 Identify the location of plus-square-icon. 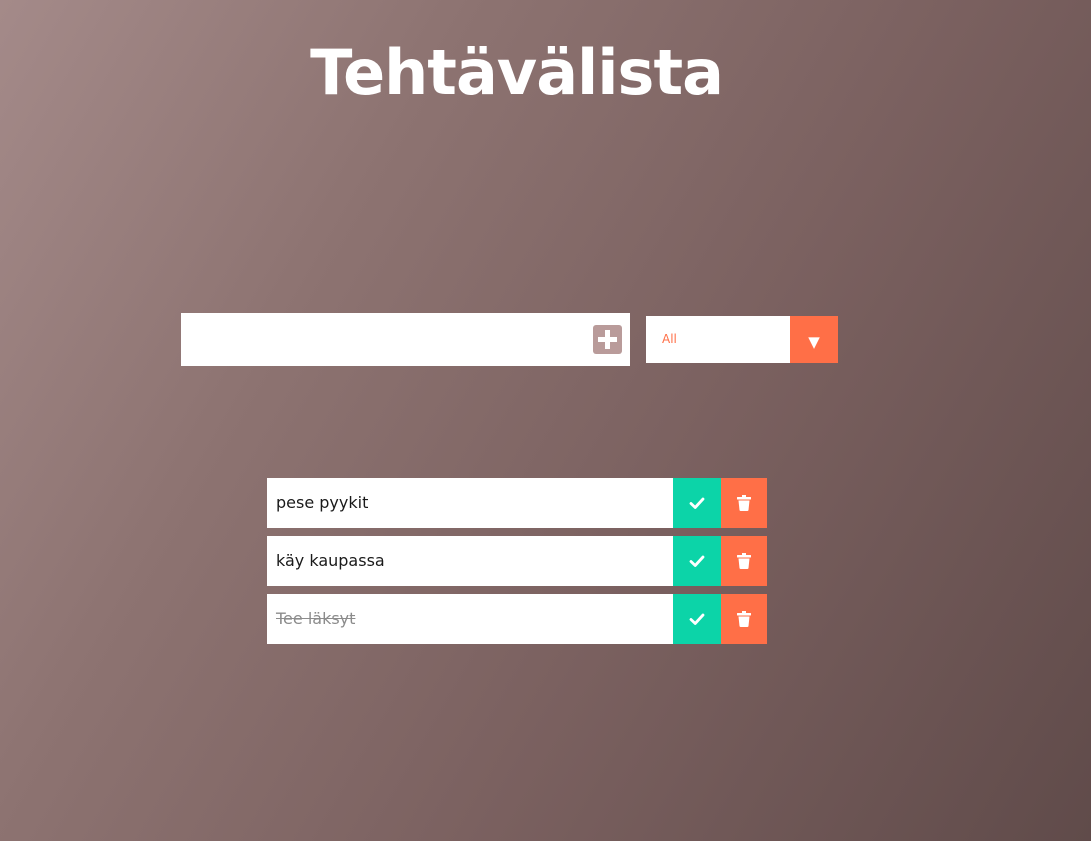
(607, 339).